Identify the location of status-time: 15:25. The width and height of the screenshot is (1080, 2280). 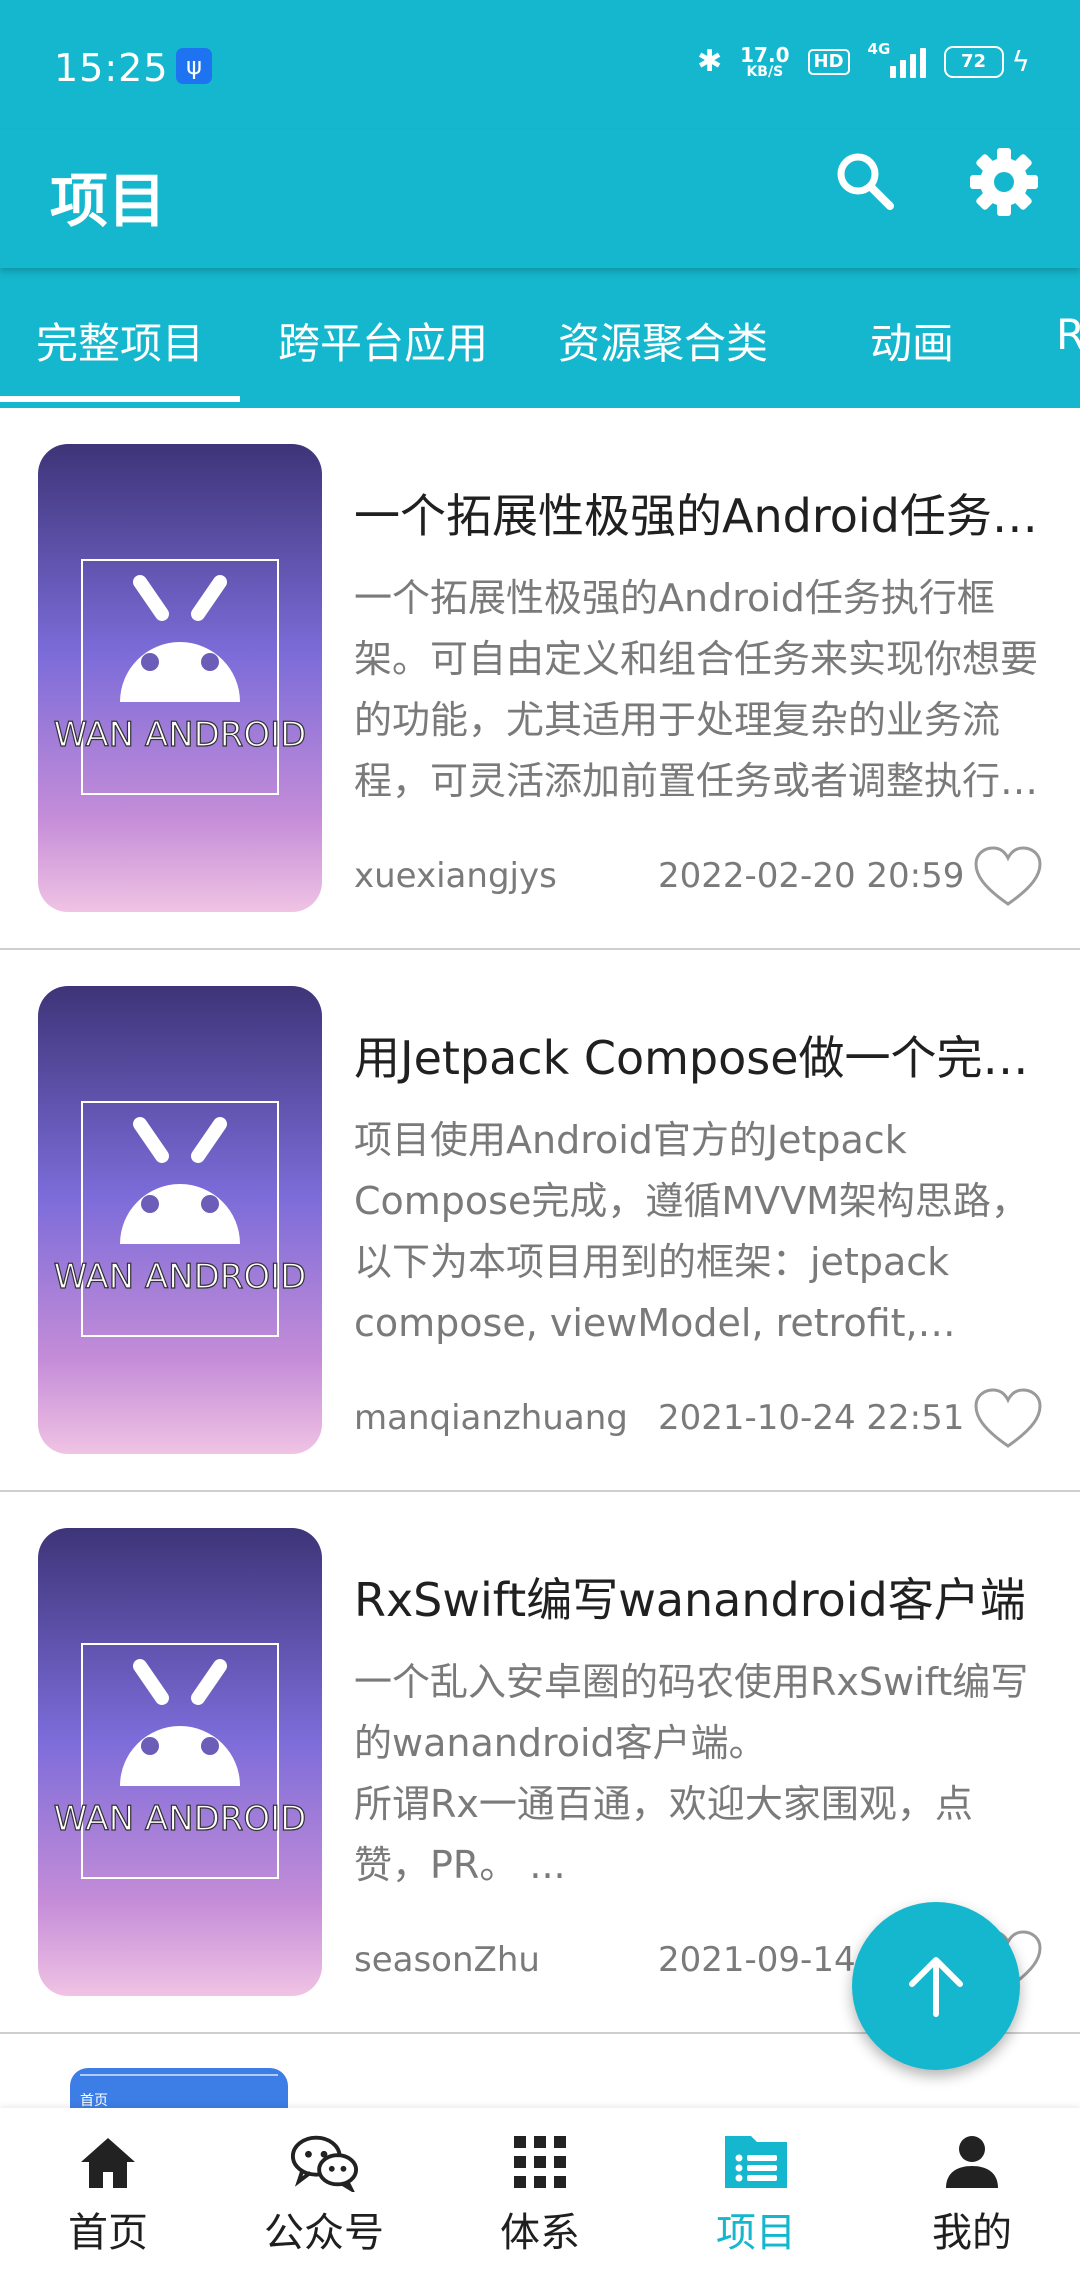
(111, 68).